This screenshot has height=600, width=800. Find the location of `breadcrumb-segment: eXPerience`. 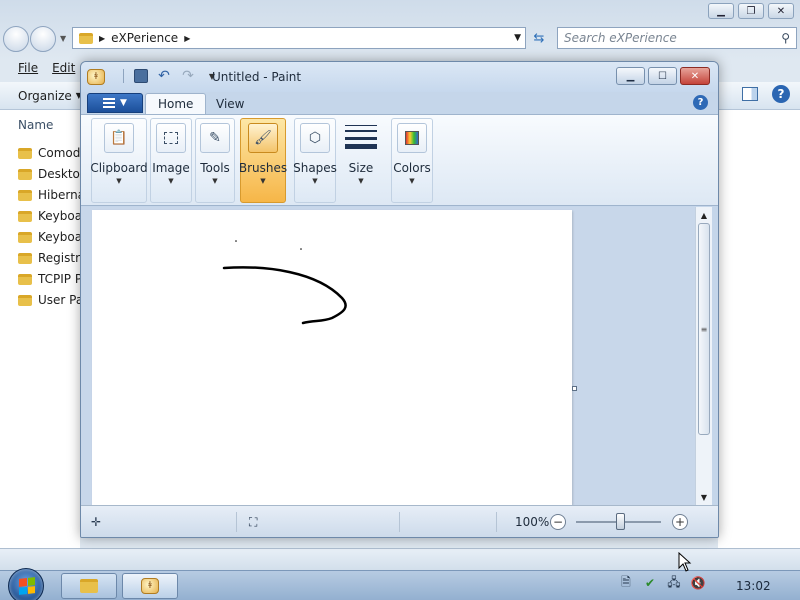

breadcrumb-segment: eXPerience is located at coordinates (144, 38).